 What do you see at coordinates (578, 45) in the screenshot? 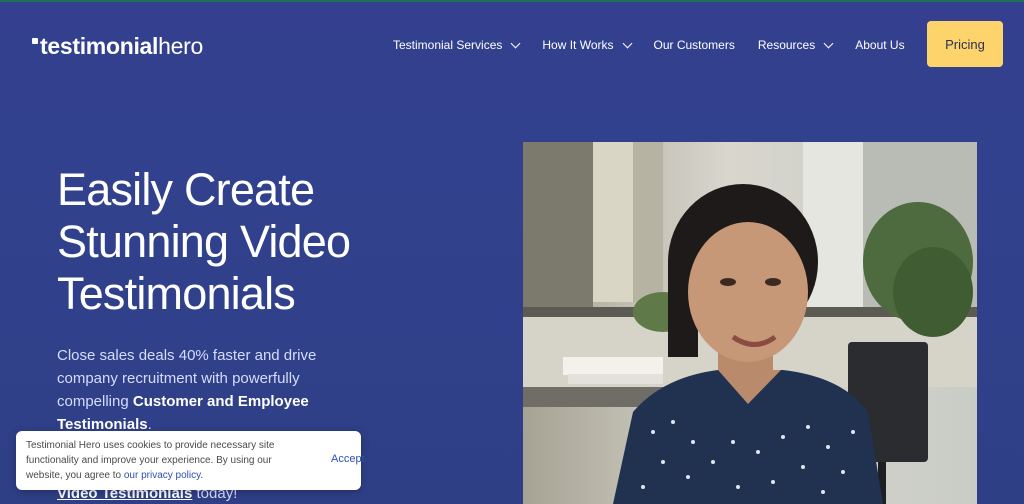
I see `nav-item-label: How It Works` at bounding box center [578, 45].